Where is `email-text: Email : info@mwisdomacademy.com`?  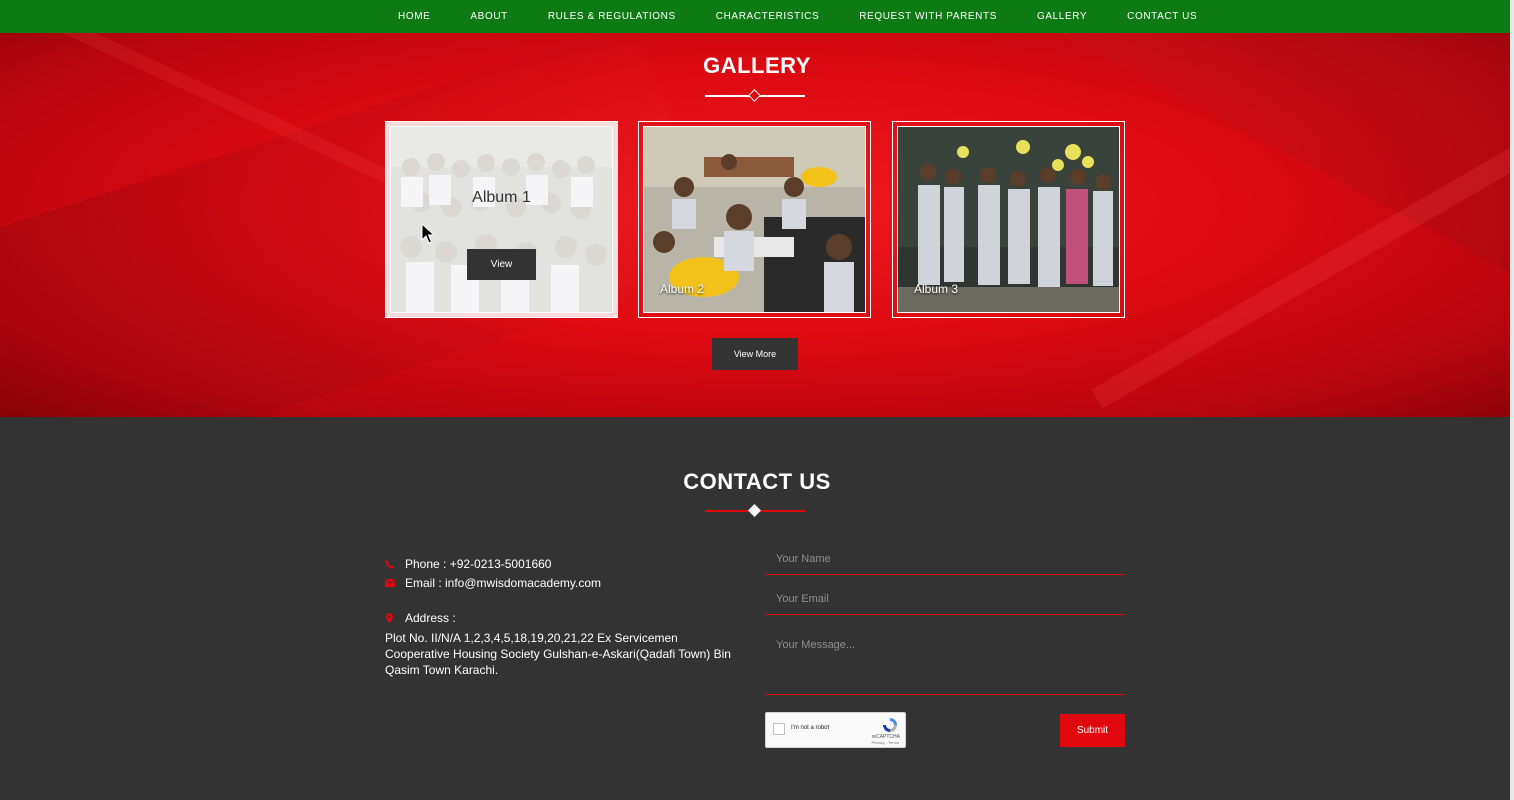 email-text: Email : info@mwisdomacademy.com is located at coordinates (503, 583).